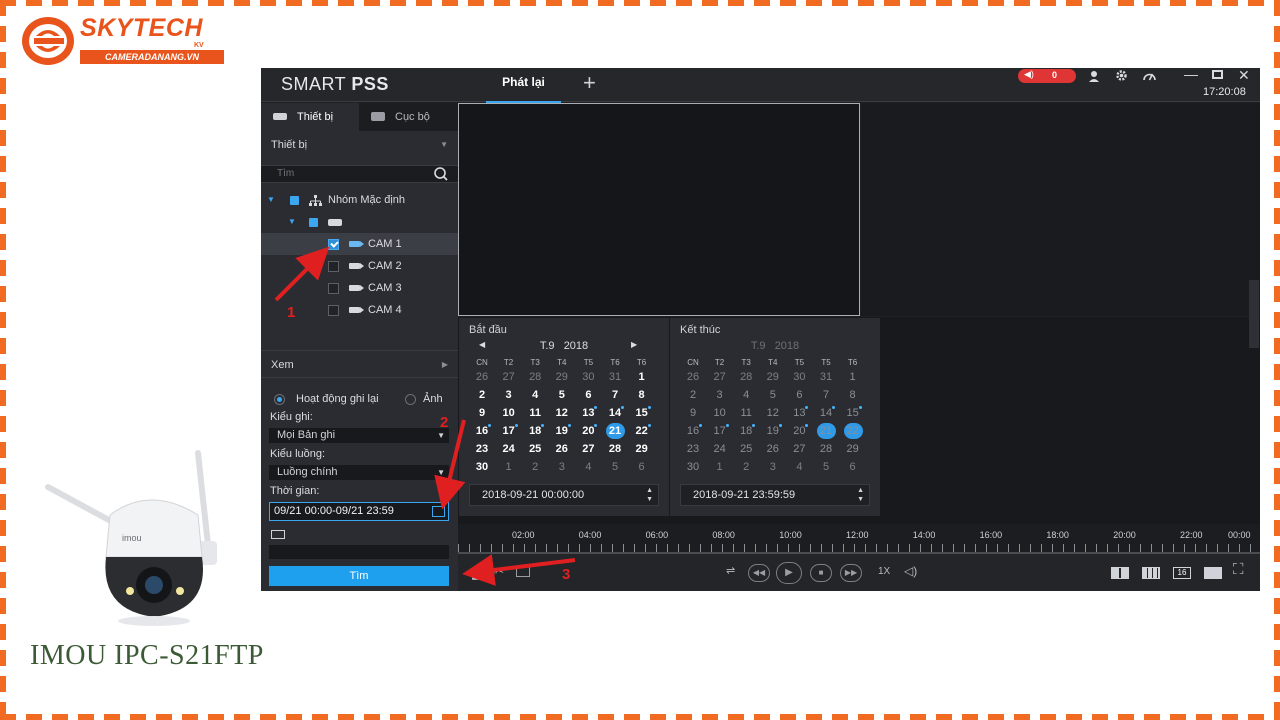  Describe the element at coordinates (359, 288) in the screenshot. I see `tree-cam-3: CAM 3` at that location.